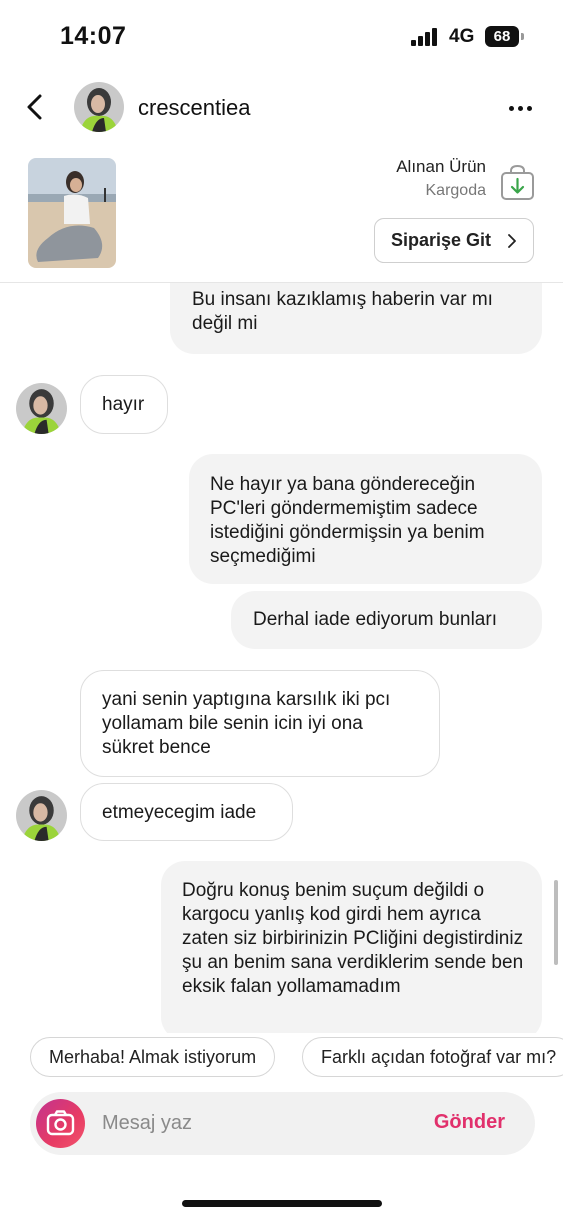 This screenshot has height=1219, width=563. Describe the element at coordinates (425, 37) in the screenshot. I see `signal-icon` at that location.